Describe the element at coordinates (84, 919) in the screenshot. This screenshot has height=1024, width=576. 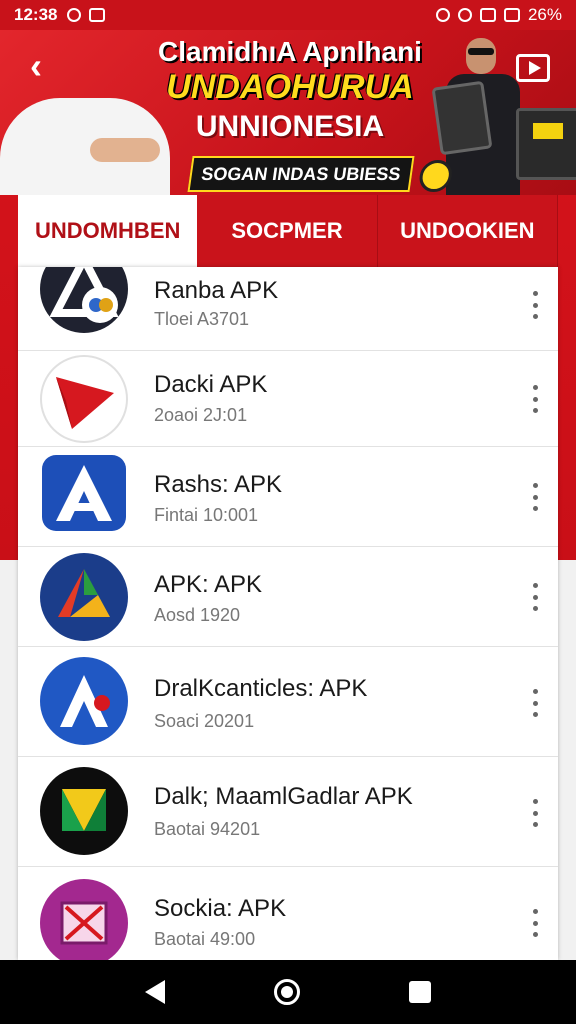
I see `purple-square-icon` at that location.